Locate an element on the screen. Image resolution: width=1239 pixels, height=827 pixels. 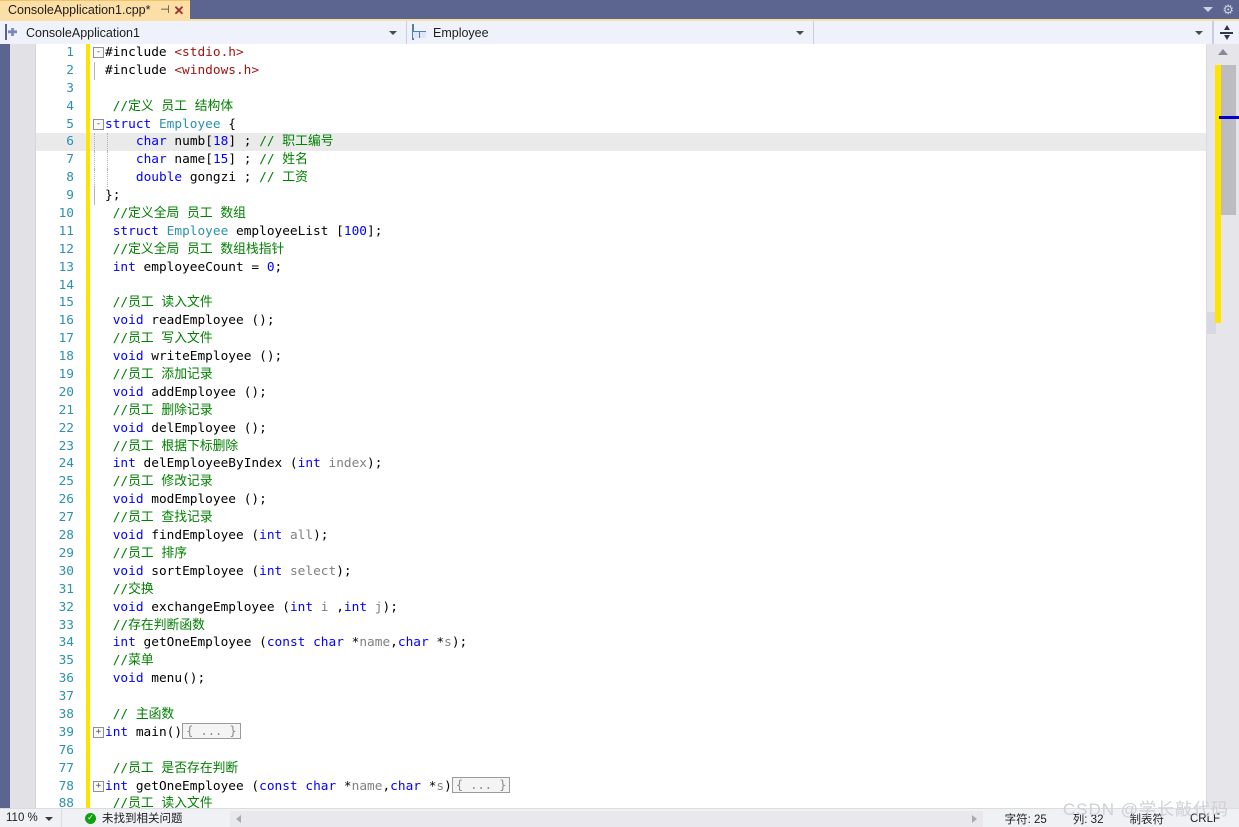
code-line-text: #include <stdio.h> is located at coordinates (174, 53).